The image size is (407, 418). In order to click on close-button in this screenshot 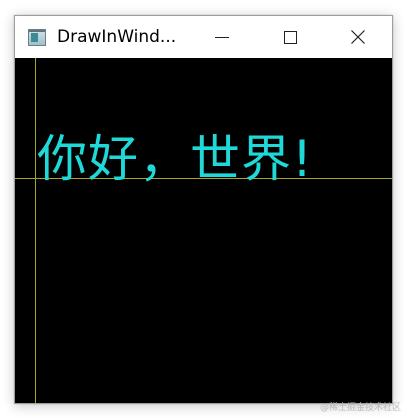, I will do `click(358, 37)`.